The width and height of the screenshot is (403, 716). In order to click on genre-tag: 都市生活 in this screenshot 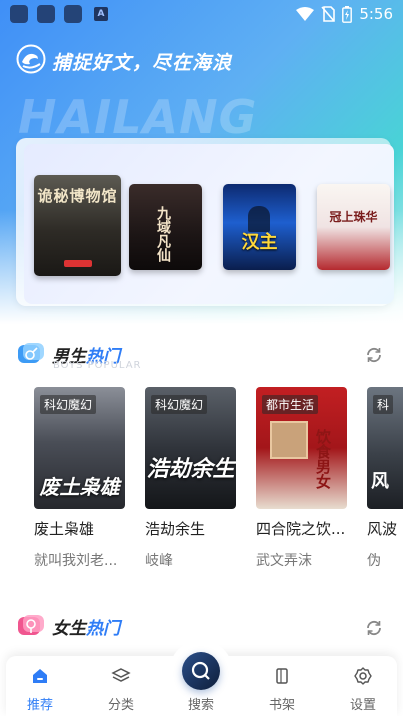, I will do `click(290, 404)`.